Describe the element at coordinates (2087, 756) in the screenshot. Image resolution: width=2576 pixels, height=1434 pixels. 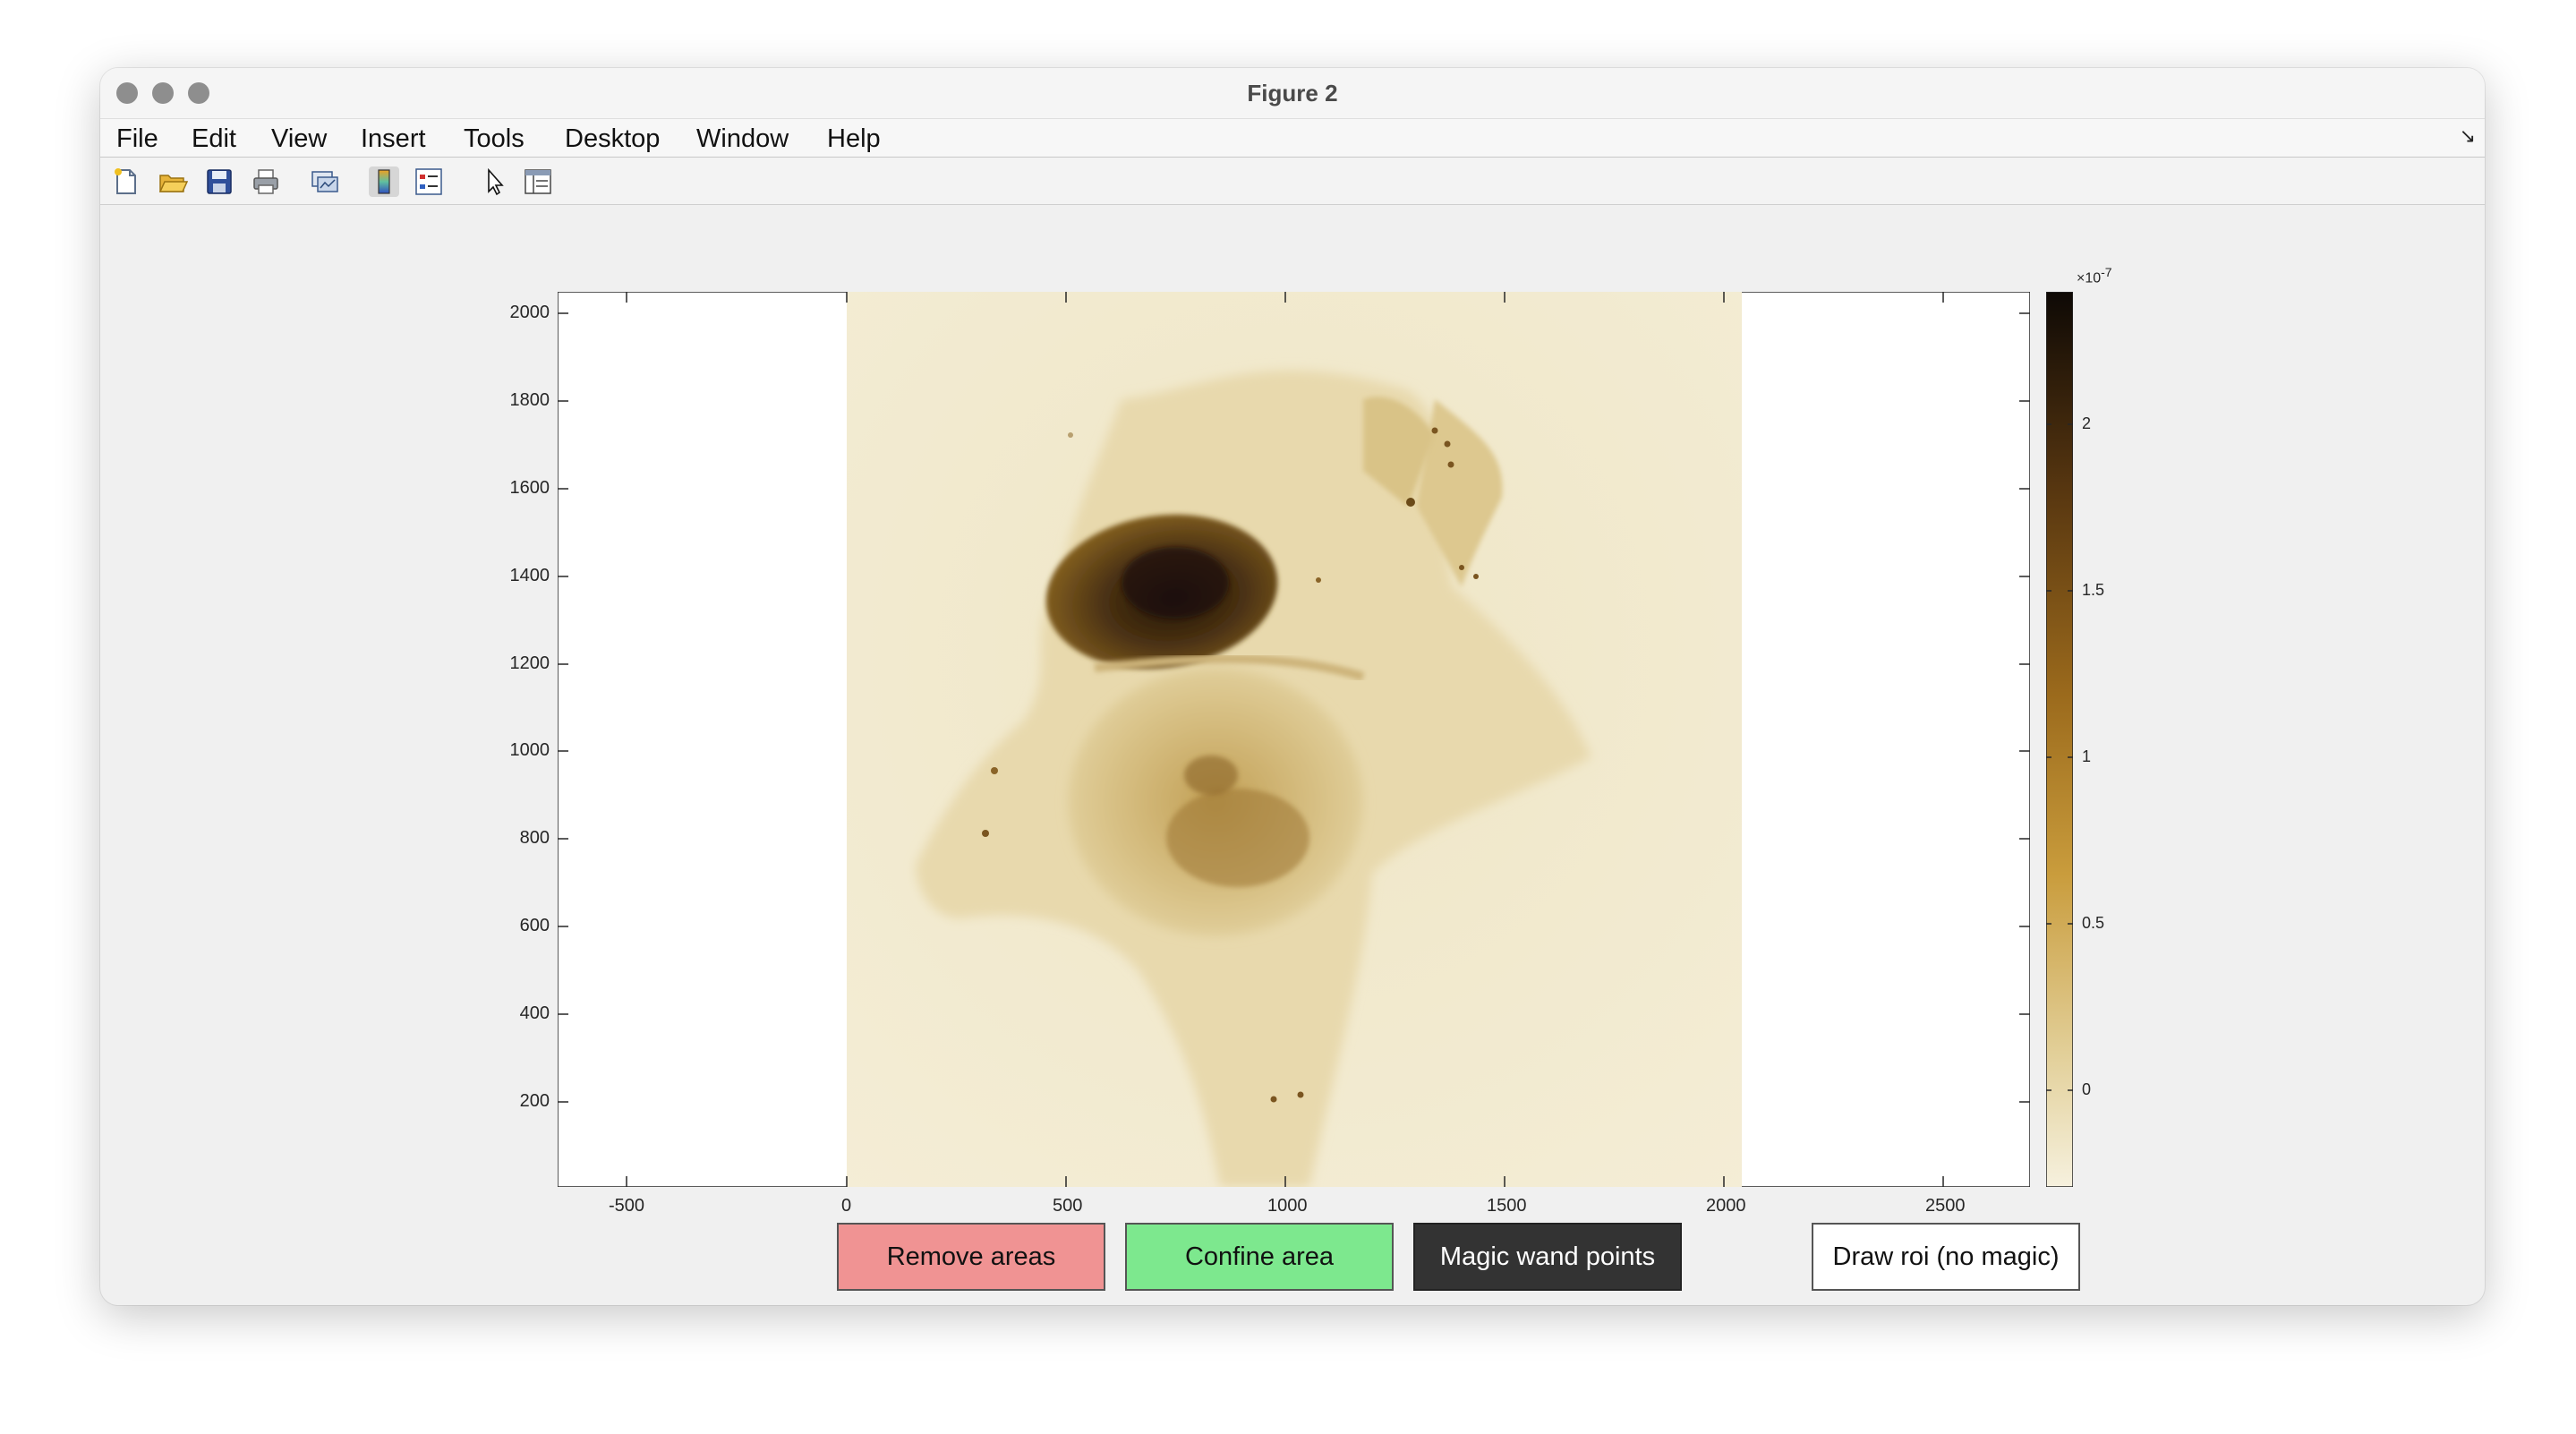
I see `colorbar-tick-label: 1` at that location.